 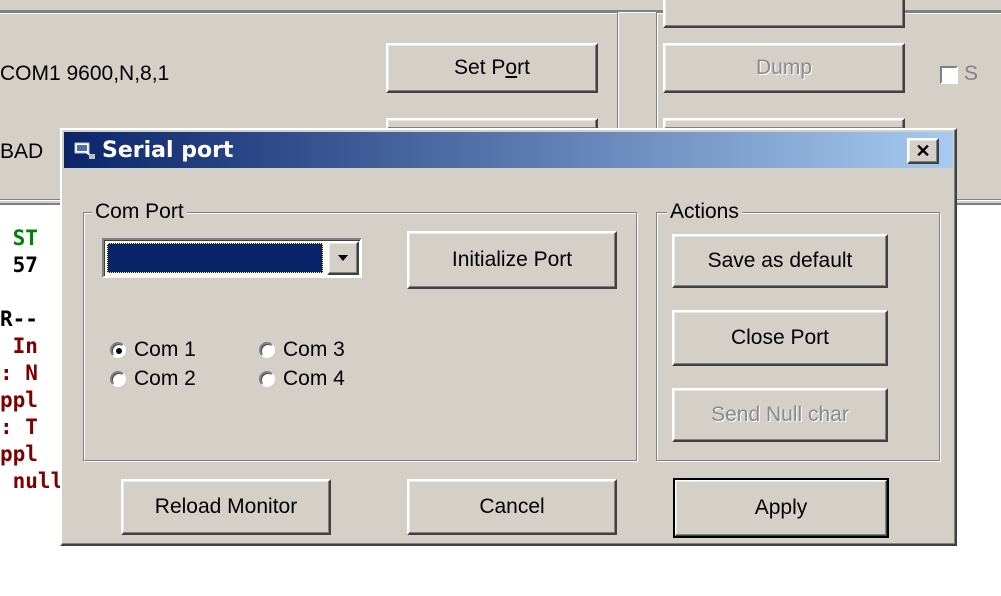 I want to click on set-port-label: Set Port, so click(x=492, y=67).